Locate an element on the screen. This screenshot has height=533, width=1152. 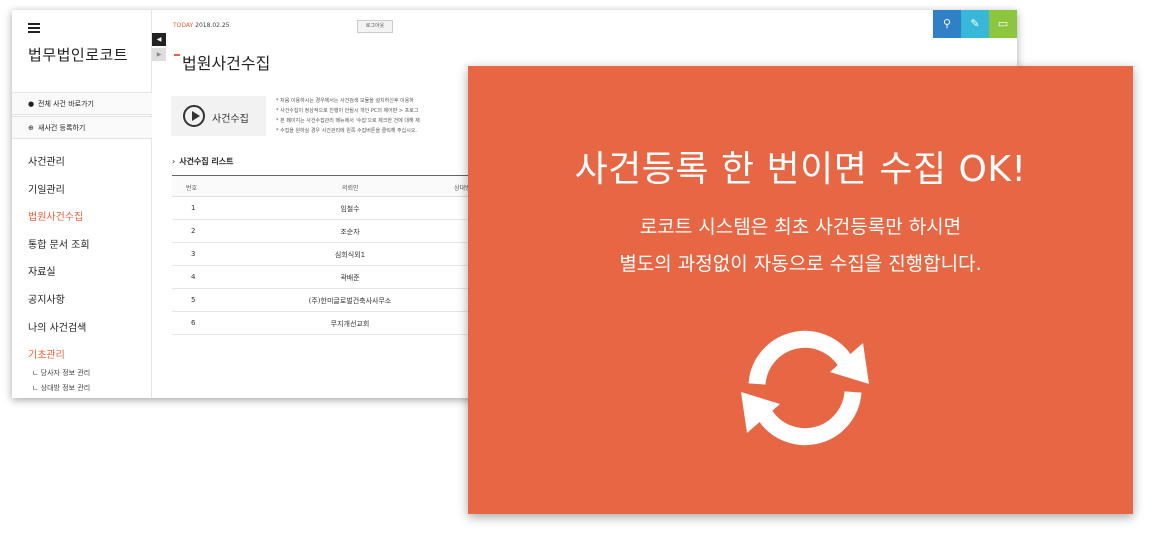
sidebar-item-document-search: 통합 문서 조회 is located at coordinates (59, 243).